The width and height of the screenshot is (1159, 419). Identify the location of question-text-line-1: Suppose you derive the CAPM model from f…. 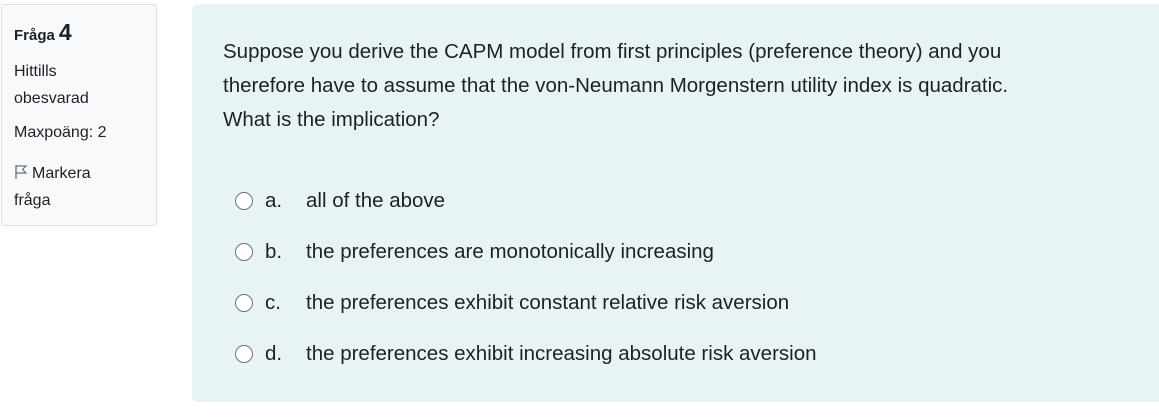
(612, 51).